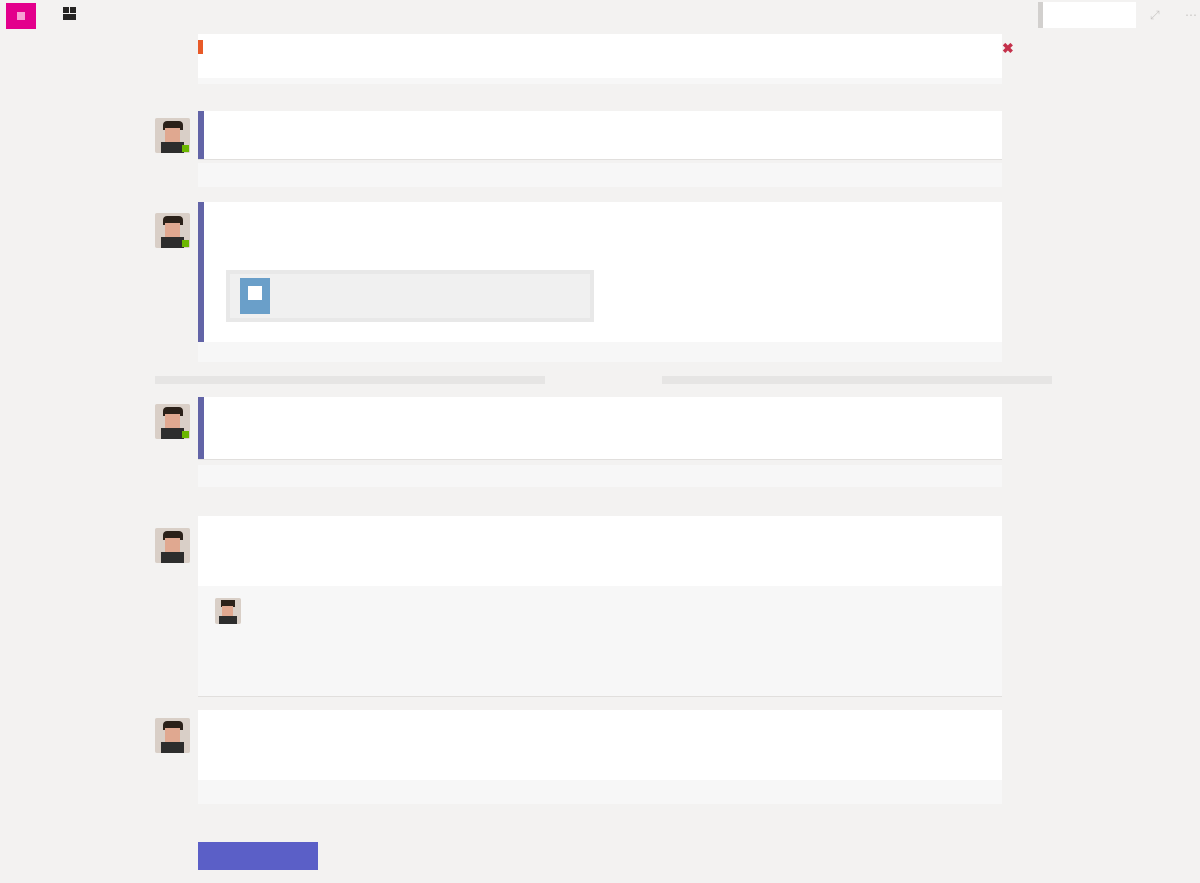 The image size is (1200, 883). Describe the element at coordinates (1191, 15) in the screenshot. I see `more-options-icon: ⋯` at that location.